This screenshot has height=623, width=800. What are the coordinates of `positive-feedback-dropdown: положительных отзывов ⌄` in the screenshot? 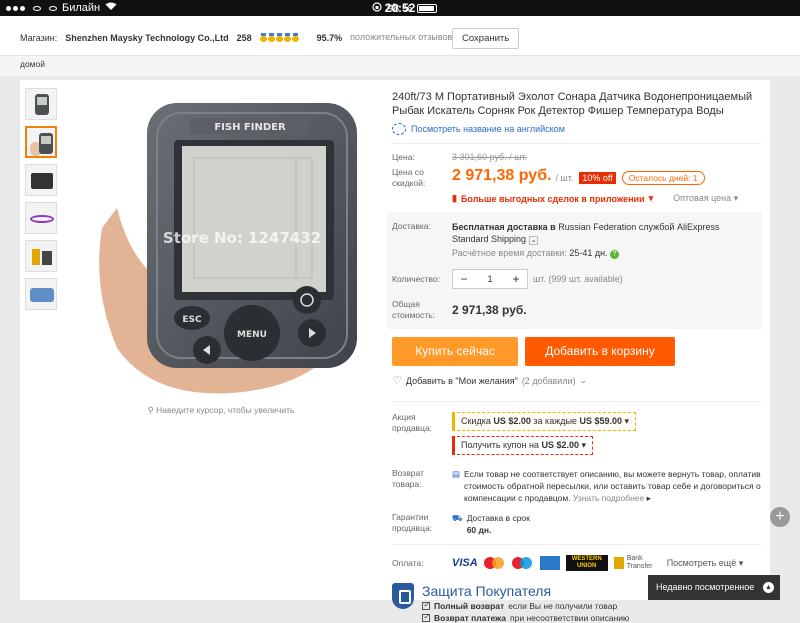 It's located at (406, 37).